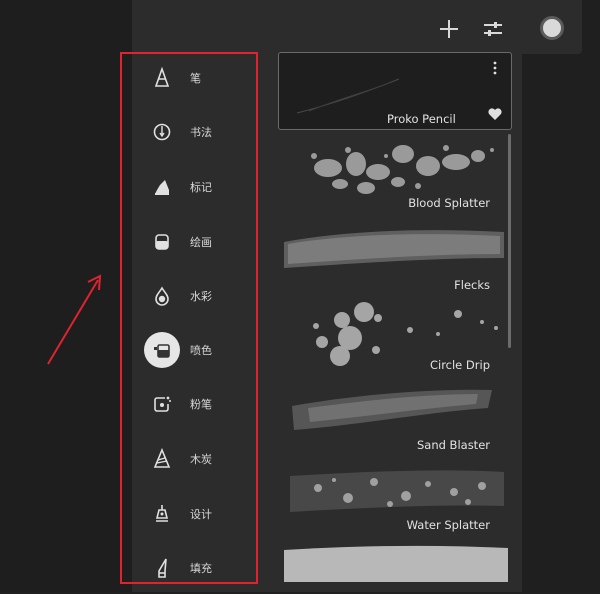 Image resolution: width=600 pixels, height=594 pixels. I want to click on category-label: 书法, so click(201, 132).